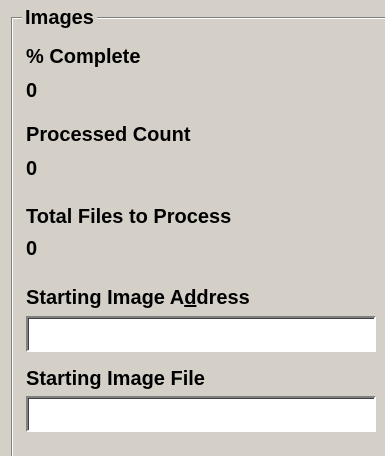  What do you see at coordinates (201, 414) in the screenshot?
I see `starting-image-file-input` at bounding box center [201, 414].